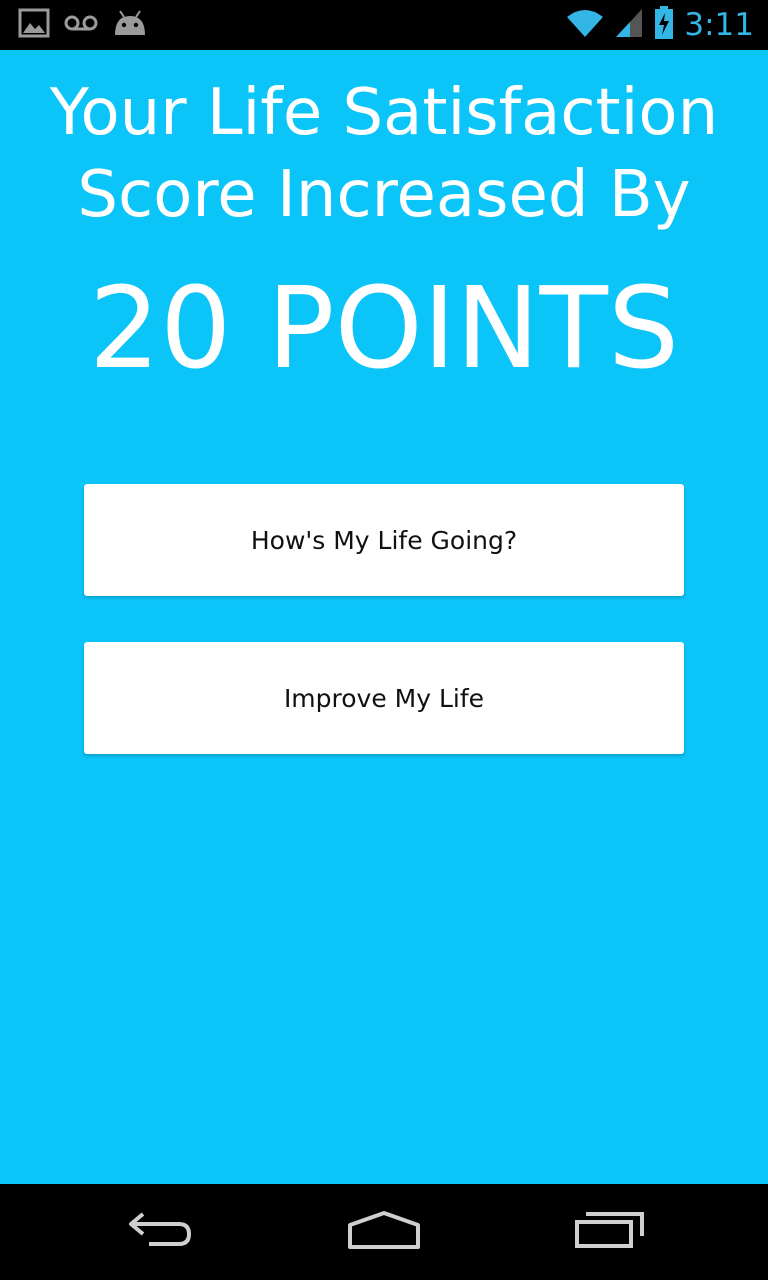 The width and height of the screenshot is (768, 1280). I want to click on notification-icons, so click(83, 25).